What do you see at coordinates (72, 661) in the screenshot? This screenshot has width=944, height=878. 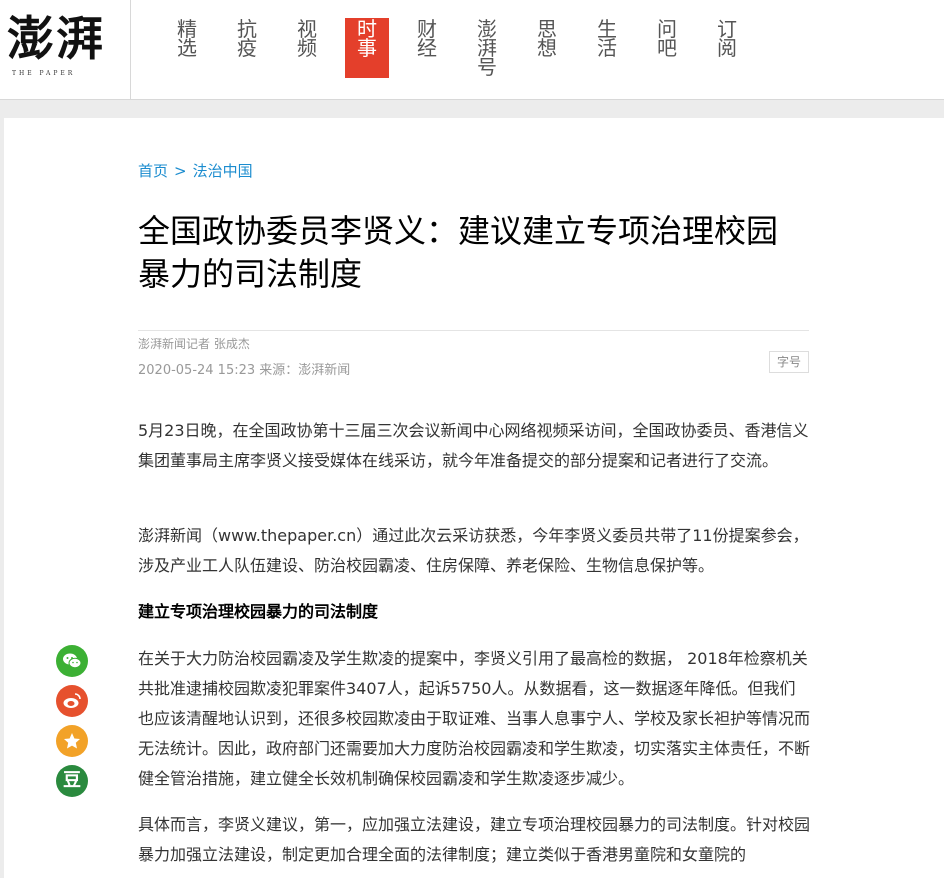 I see `wechat-icon` at bounding box center [72, 661].